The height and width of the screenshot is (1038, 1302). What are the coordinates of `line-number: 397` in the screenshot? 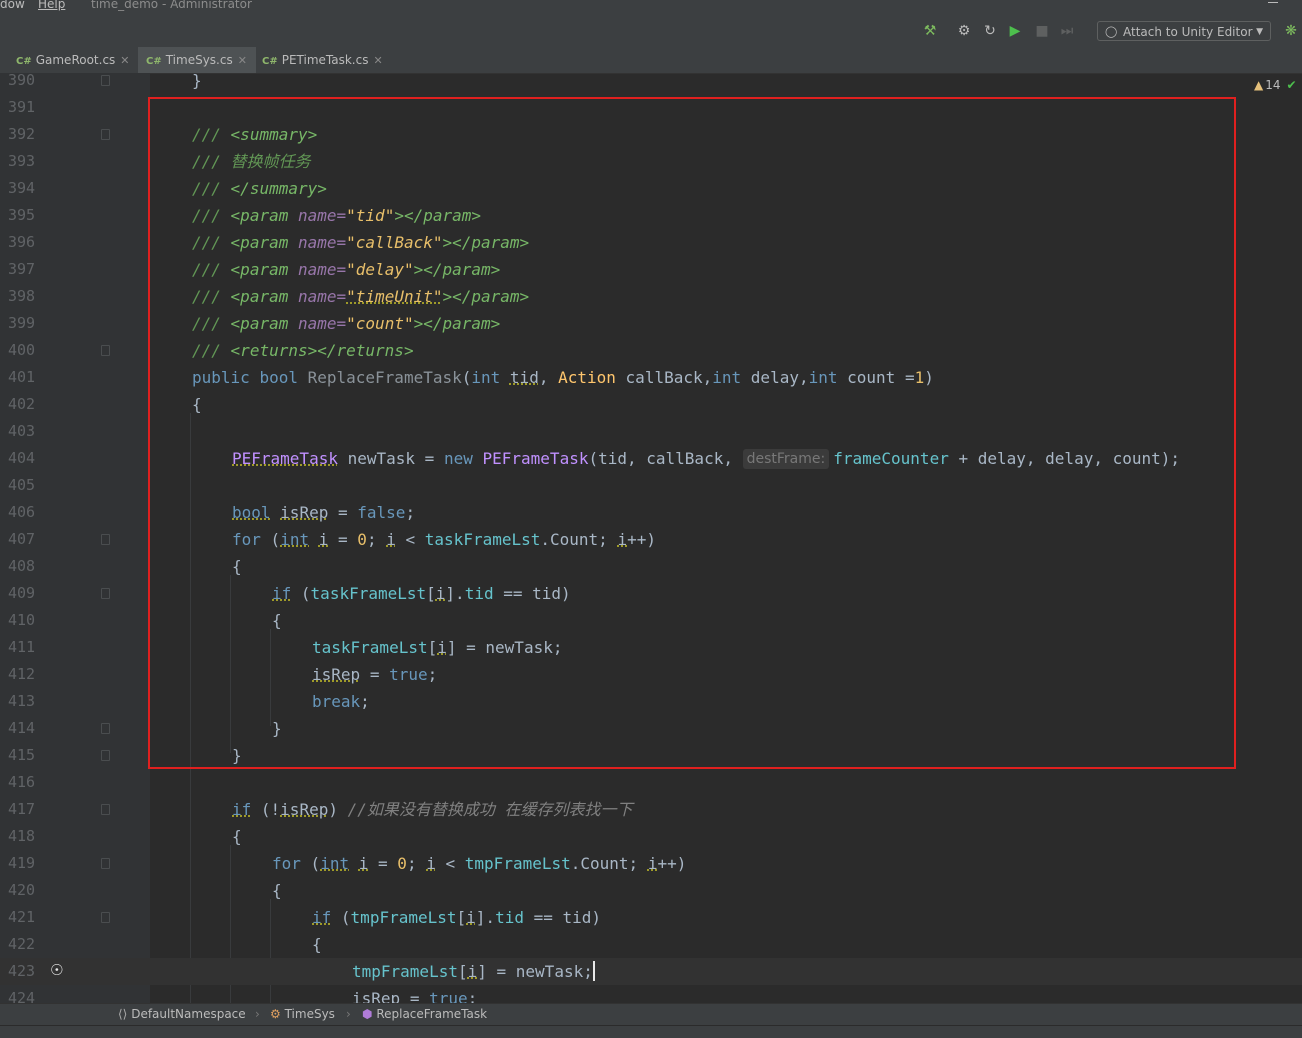 It's located at (22, 269).